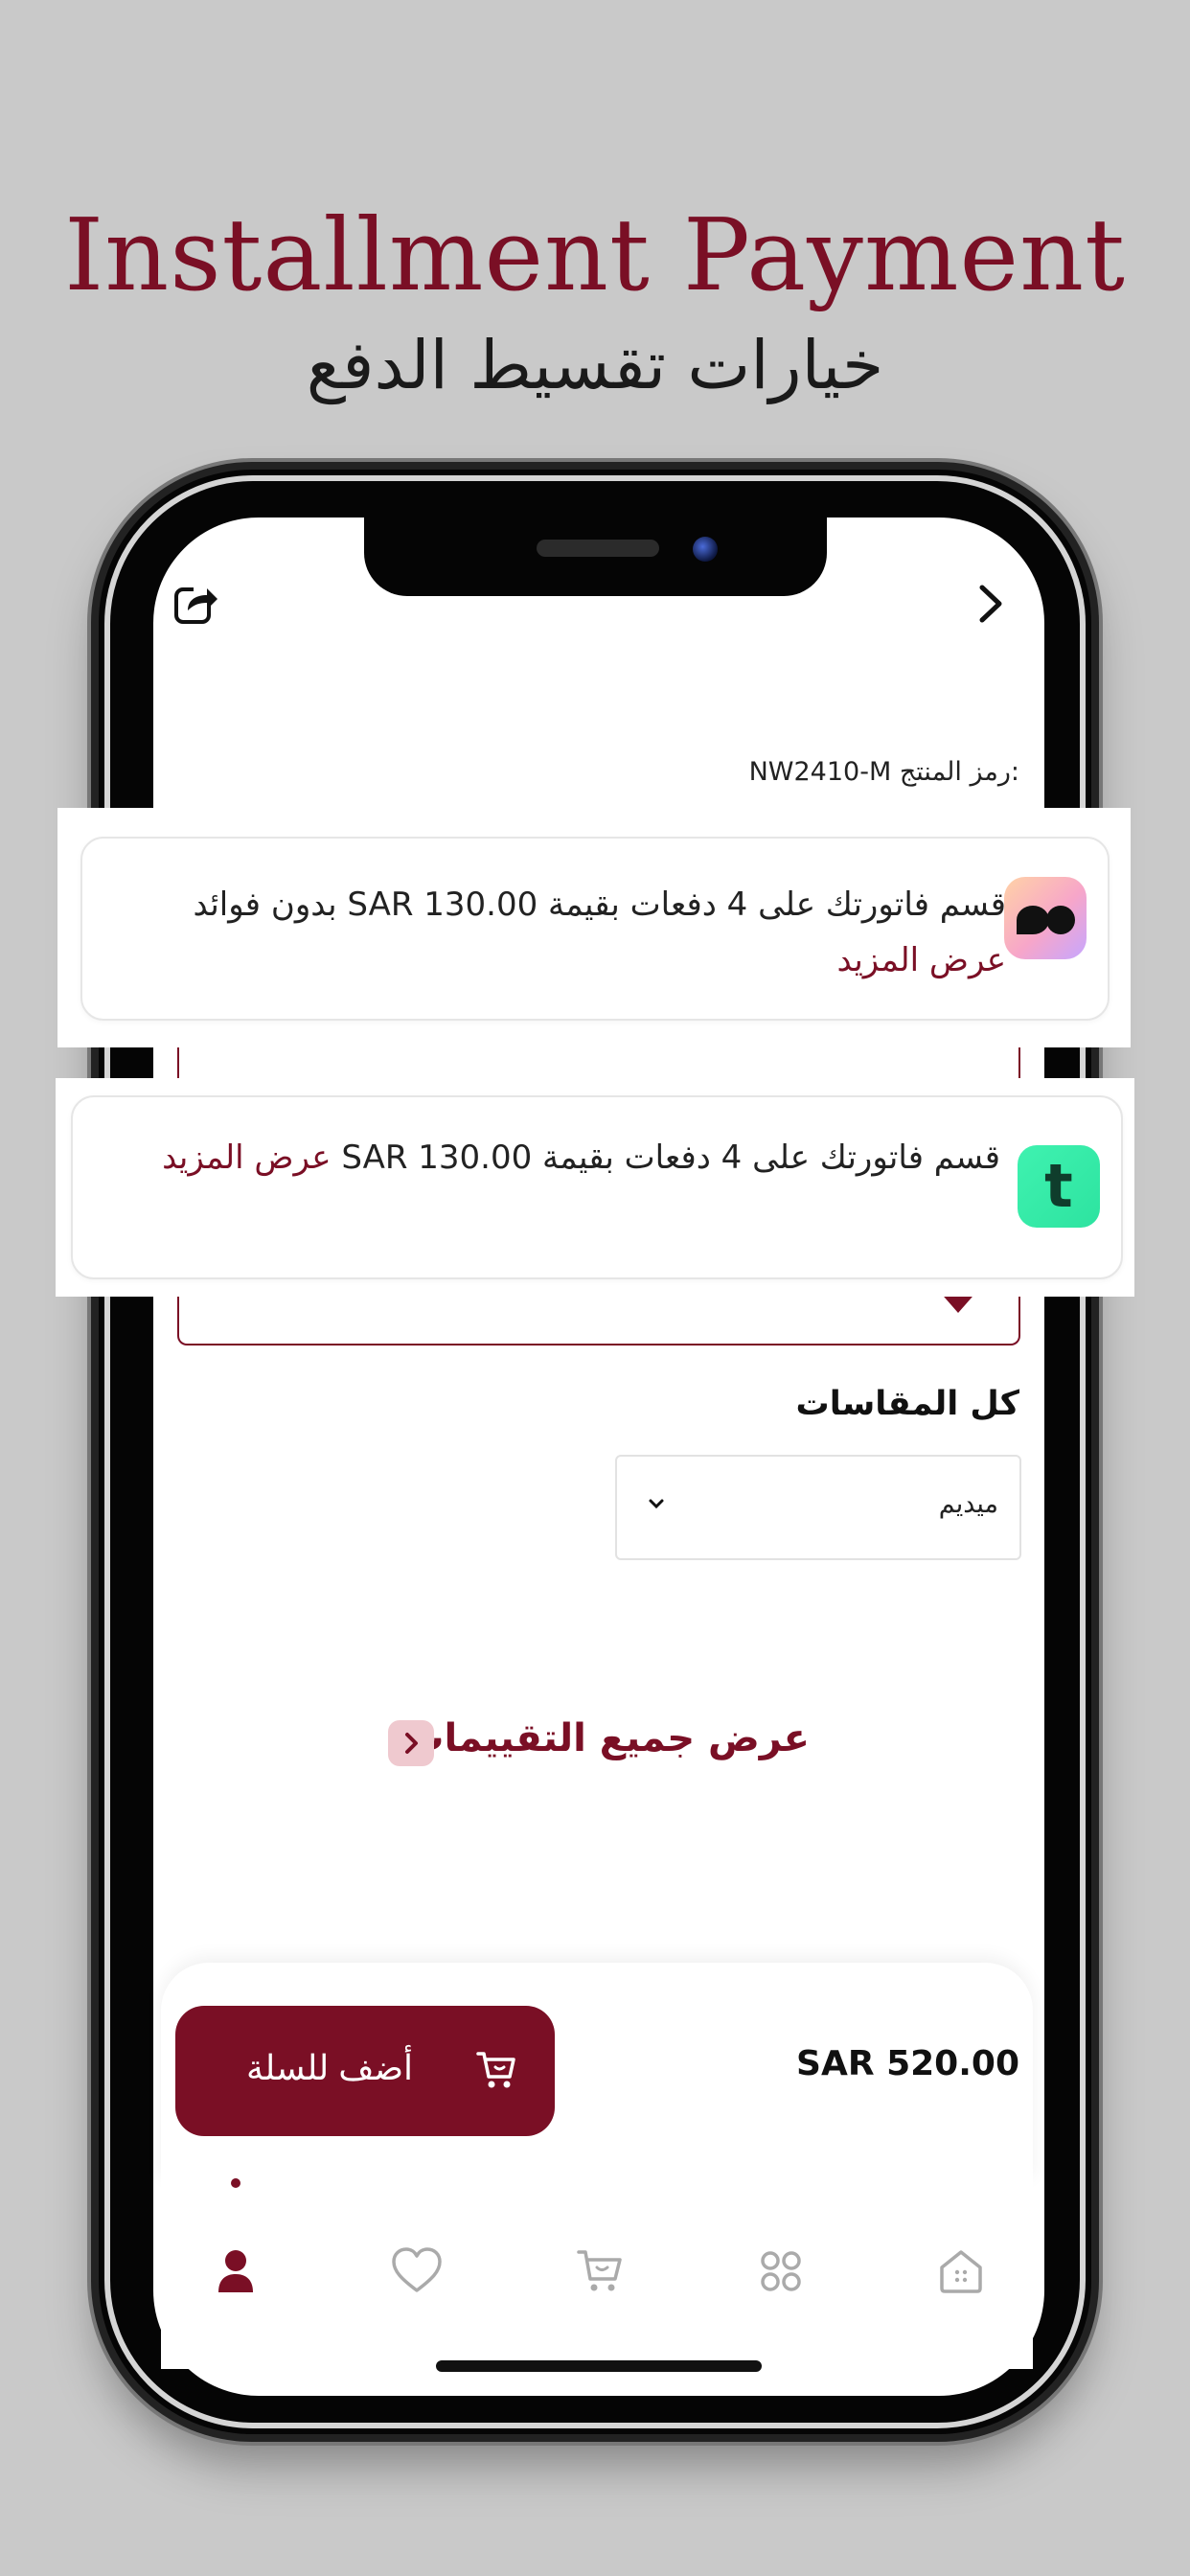 This screenshot has height=2576, width=1190. I want to click on all-reviews-link: عرض جميع التقييمات, so click(599, 1744).